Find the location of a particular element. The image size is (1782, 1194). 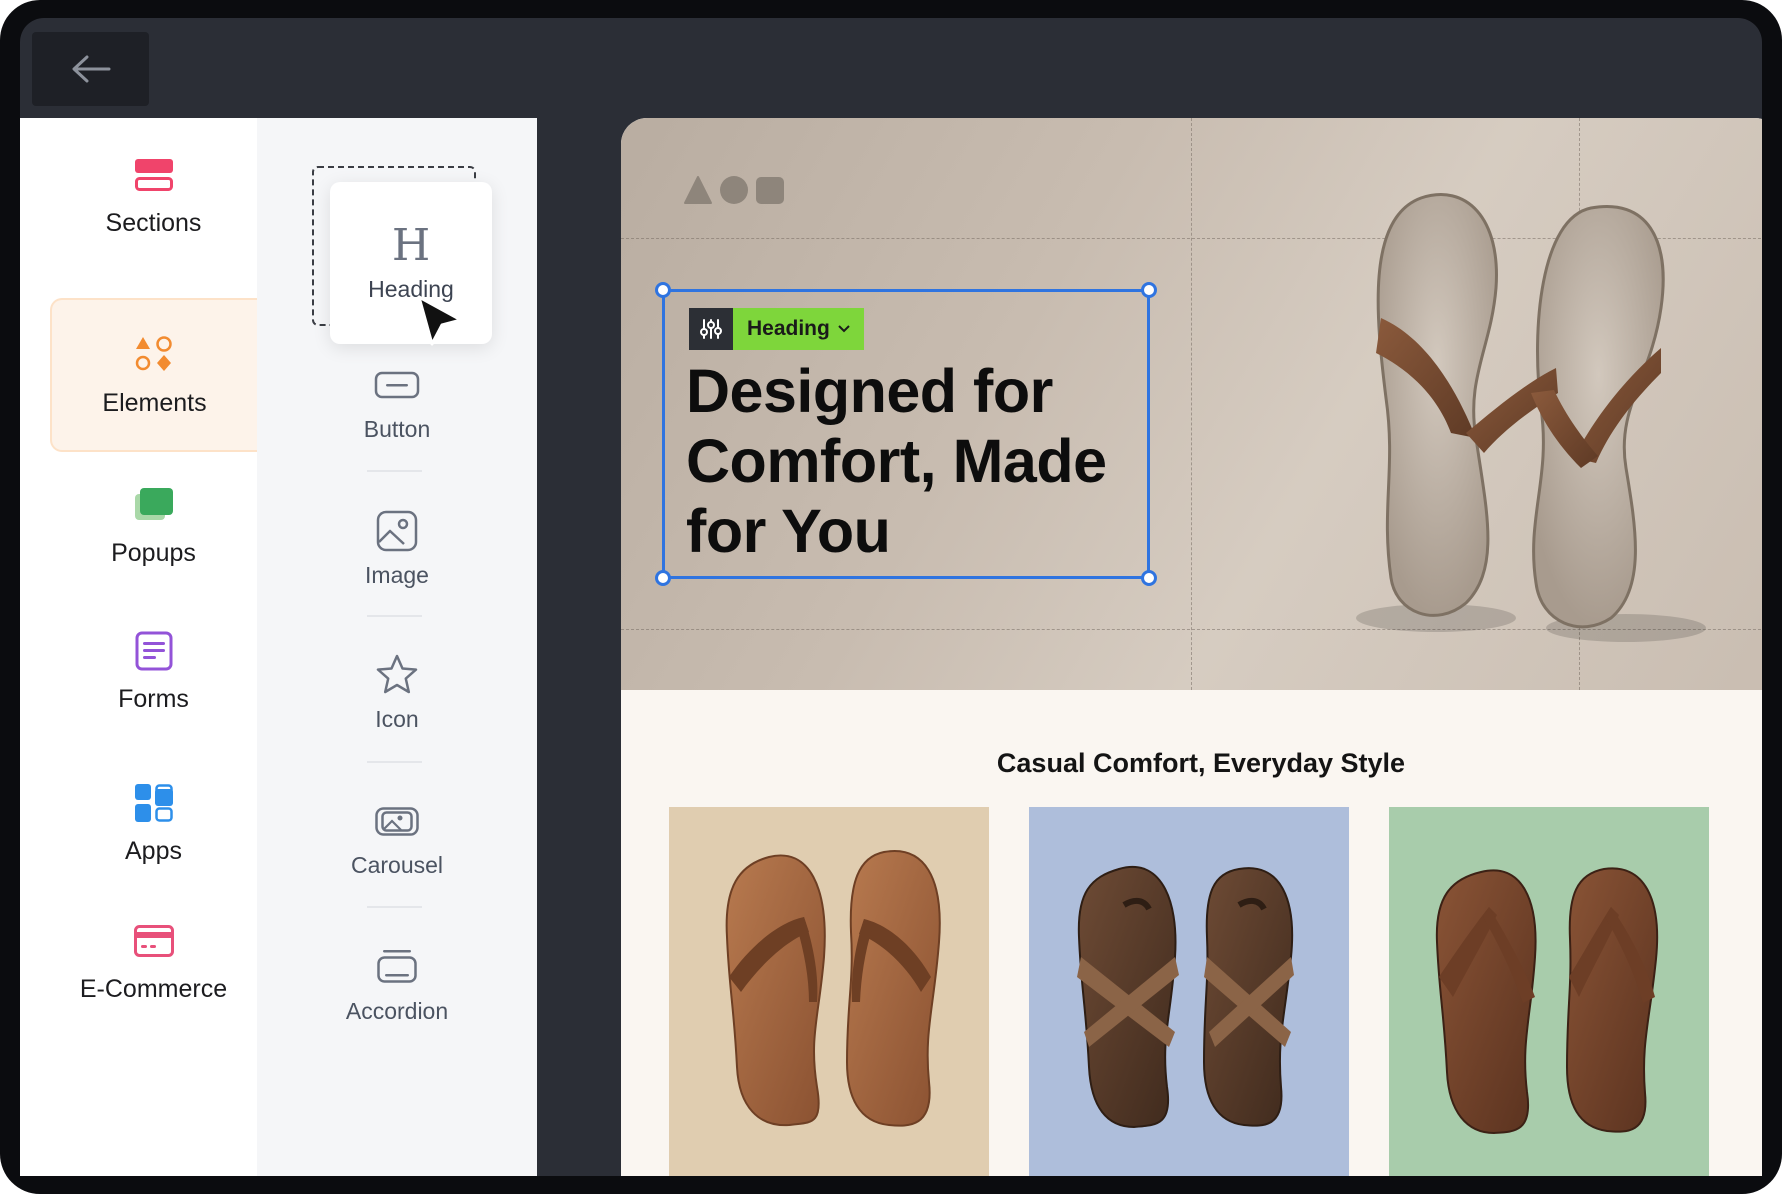

palette-item-carousel: Carousel is located at coordinates (397, 838).